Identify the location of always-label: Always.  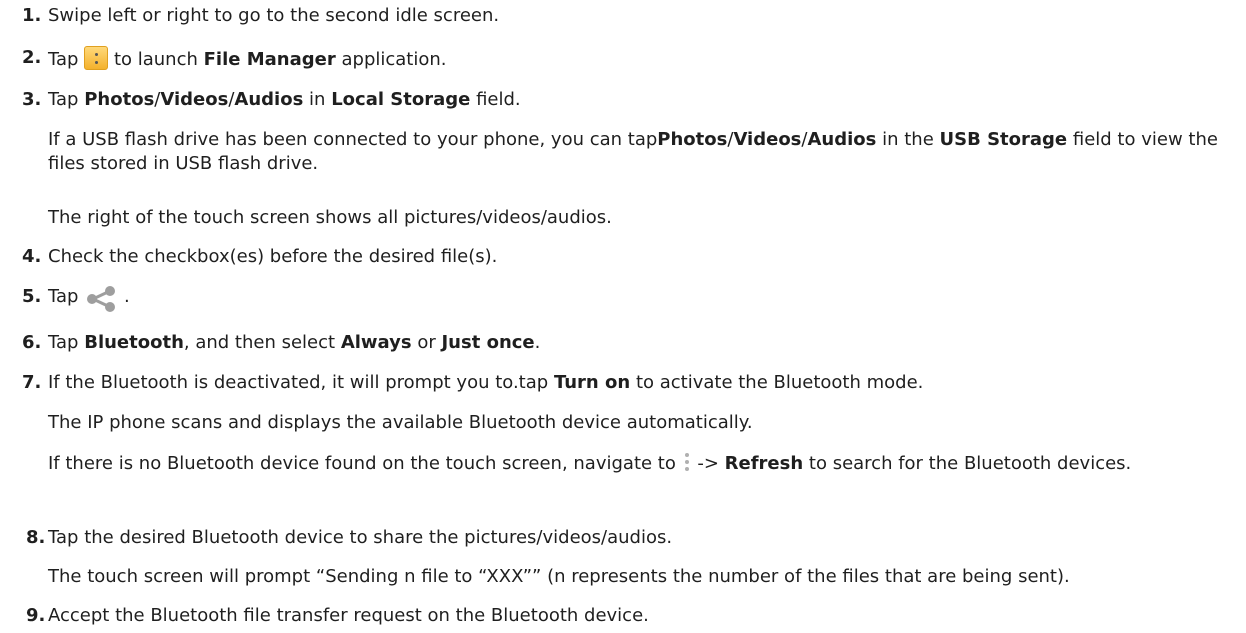
(376, 342).